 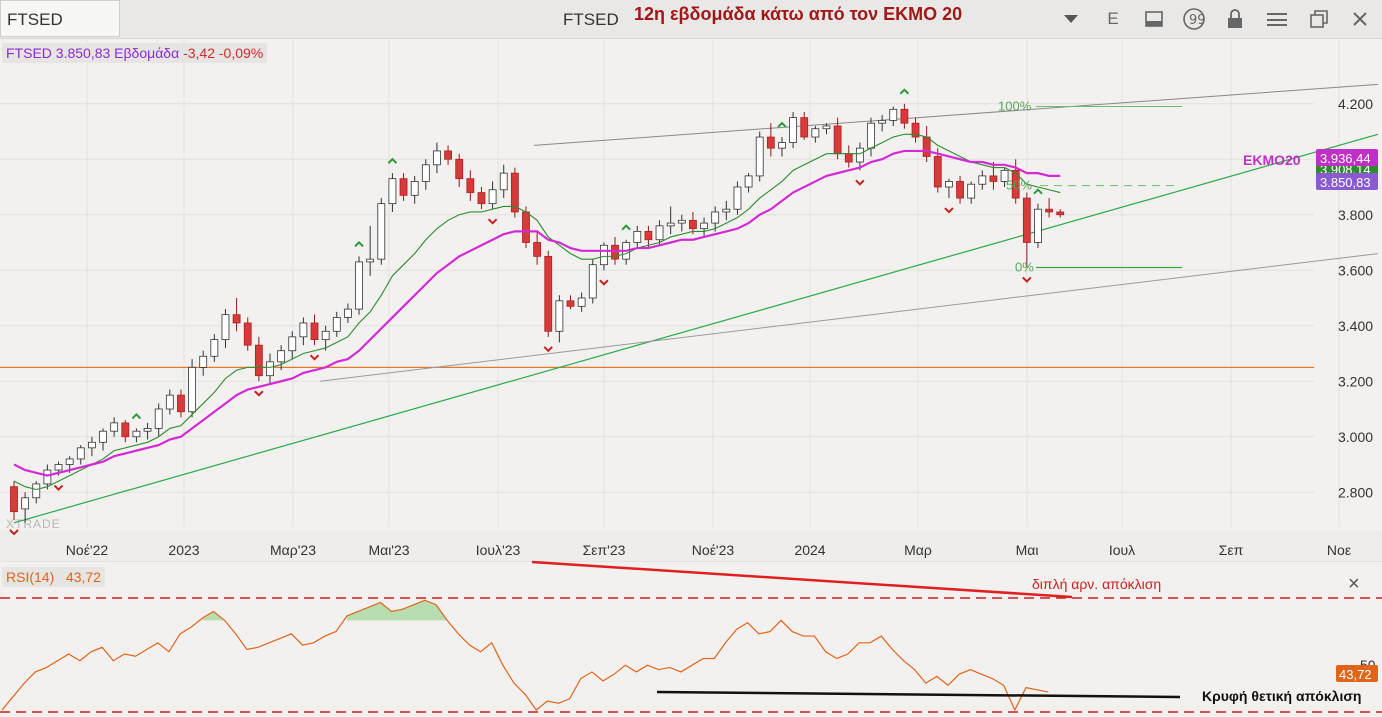 I want to click on y-tick-label: 3.600, so click(x=1355, y=270).